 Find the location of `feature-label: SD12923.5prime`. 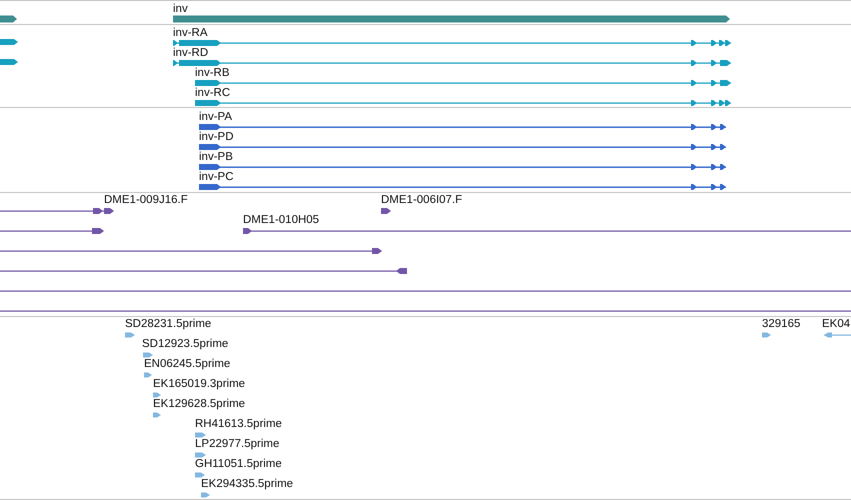

feature-label: SD12923.5prime is located at coordinates (185, 344).